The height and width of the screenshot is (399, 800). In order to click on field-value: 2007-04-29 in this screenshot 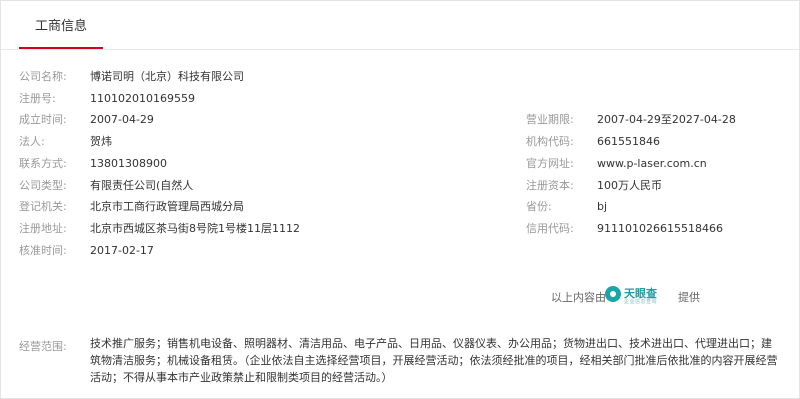, I will do `click(122, 119)`.